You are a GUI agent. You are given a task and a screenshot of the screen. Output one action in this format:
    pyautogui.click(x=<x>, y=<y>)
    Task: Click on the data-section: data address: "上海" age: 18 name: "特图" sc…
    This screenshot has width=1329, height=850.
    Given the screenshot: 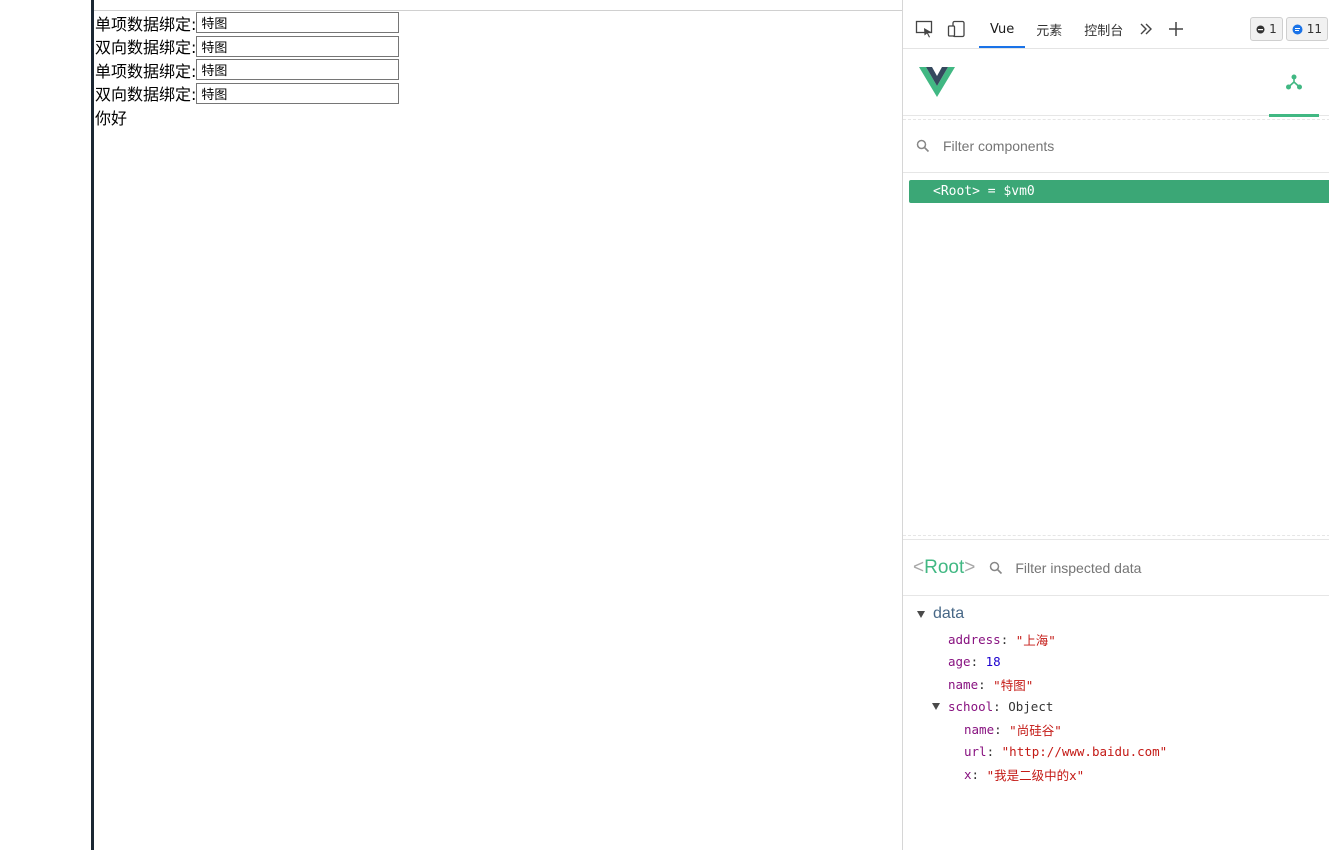 What is the action you would take?
    pyautogui.click(x=1116, y=693)
    